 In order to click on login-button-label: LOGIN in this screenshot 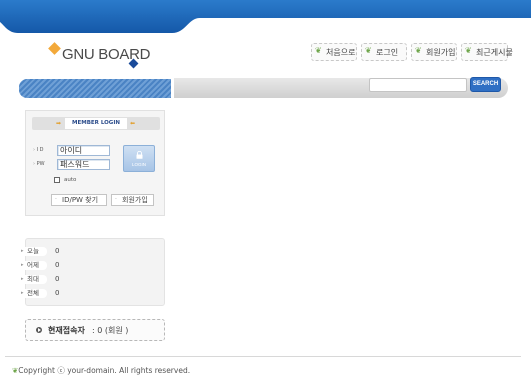, I will do `click(138, 164)`.